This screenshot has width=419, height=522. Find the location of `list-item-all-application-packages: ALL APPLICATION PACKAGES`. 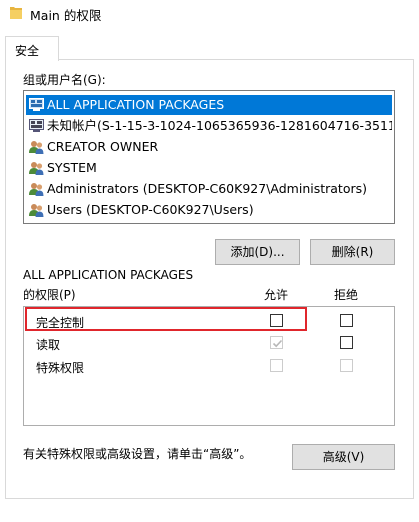

list-item-all-application-packages: ALL APPLICATION PACKAGES is located at coordinates (209, 105).